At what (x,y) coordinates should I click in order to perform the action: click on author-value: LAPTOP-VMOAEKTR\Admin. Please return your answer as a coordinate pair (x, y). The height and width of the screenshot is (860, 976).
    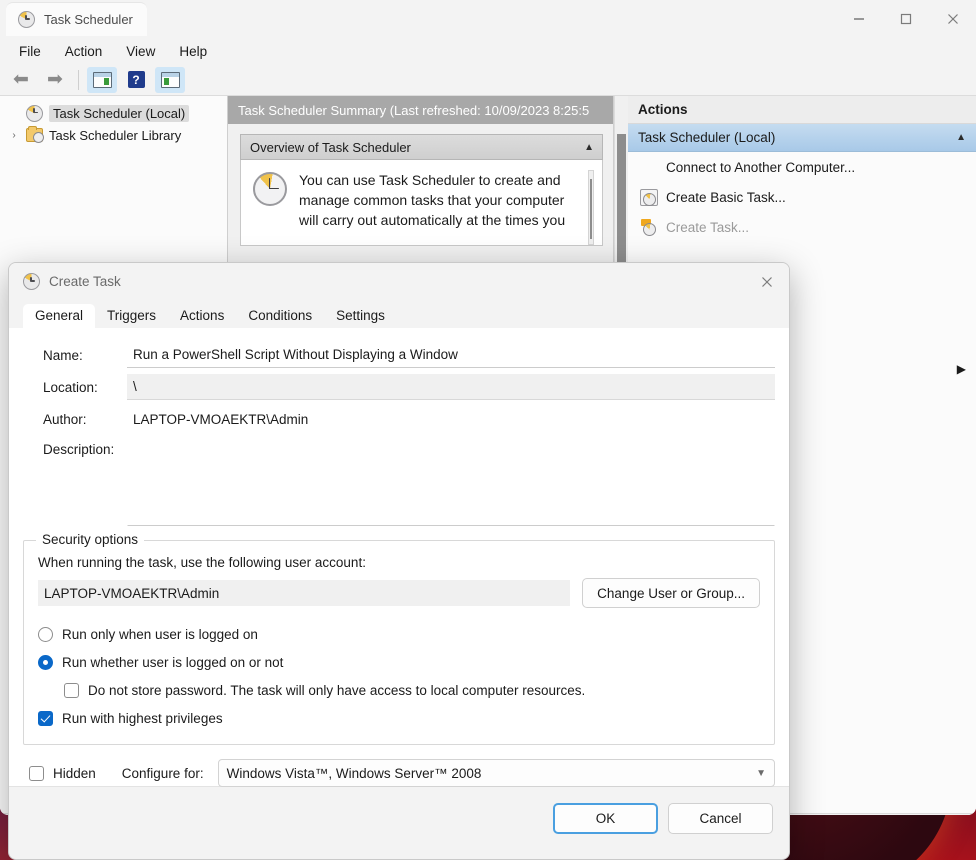
    Looking at the image, I should click on (221, 419).